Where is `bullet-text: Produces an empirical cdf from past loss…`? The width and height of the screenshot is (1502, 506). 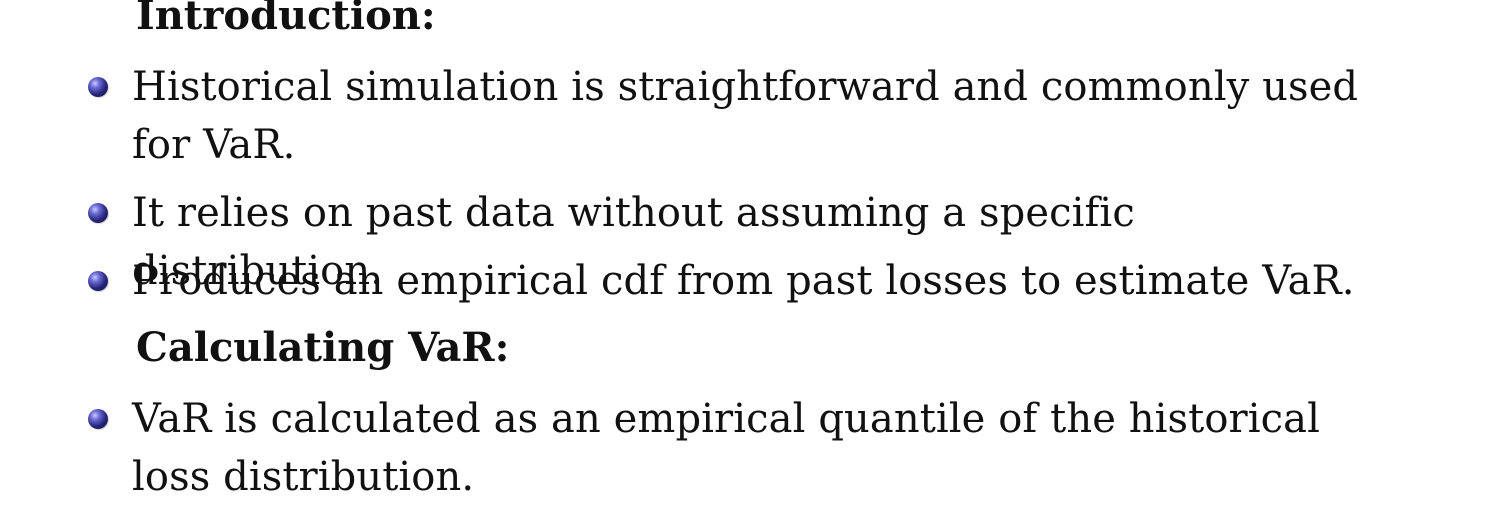 bullet-text: Produces an empirical cdf from past loss… is located at coordinates (743, 281).